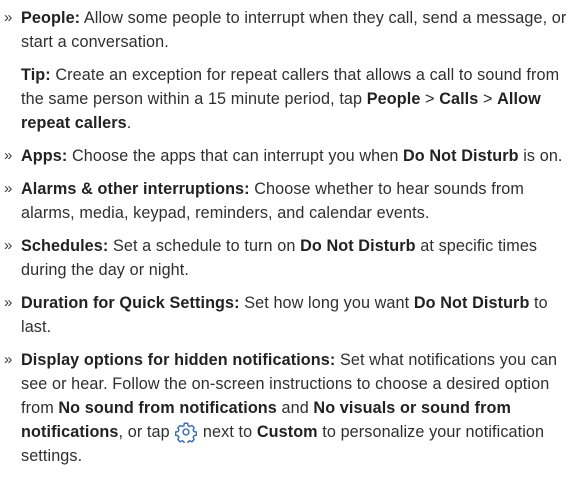 The image size is (578, 479). What do you see at coordinates (287, 432) in the screenshot?
I see `bold-custom: Custom` at bounding box center [287, 432].